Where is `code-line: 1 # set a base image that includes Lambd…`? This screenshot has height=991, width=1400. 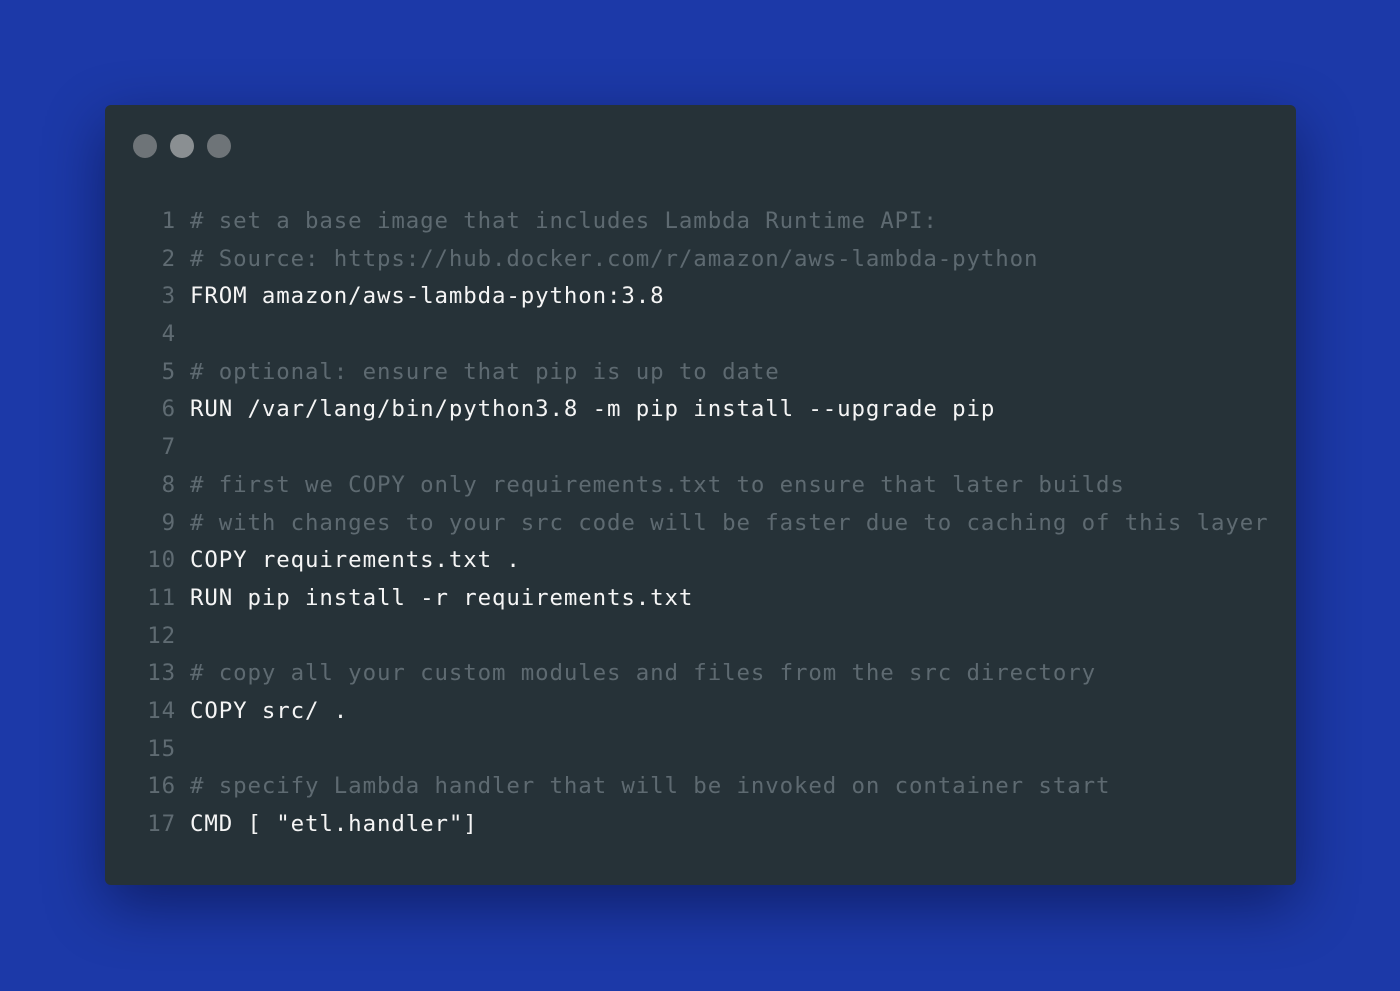
code-line: 1 # set a base image that includes Lambd… is located at coordinates (700, 222).